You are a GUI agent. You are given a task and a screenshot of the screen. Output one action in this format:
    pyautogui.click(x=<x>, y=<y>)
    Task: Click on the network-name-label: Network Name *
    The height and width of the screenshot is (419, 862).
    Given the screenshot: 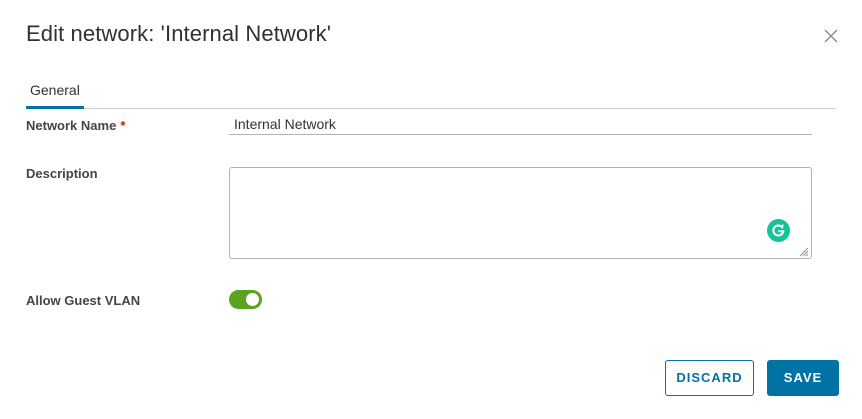 What is the action you would take?
    pyautogui.click(x=75, y=125)
    